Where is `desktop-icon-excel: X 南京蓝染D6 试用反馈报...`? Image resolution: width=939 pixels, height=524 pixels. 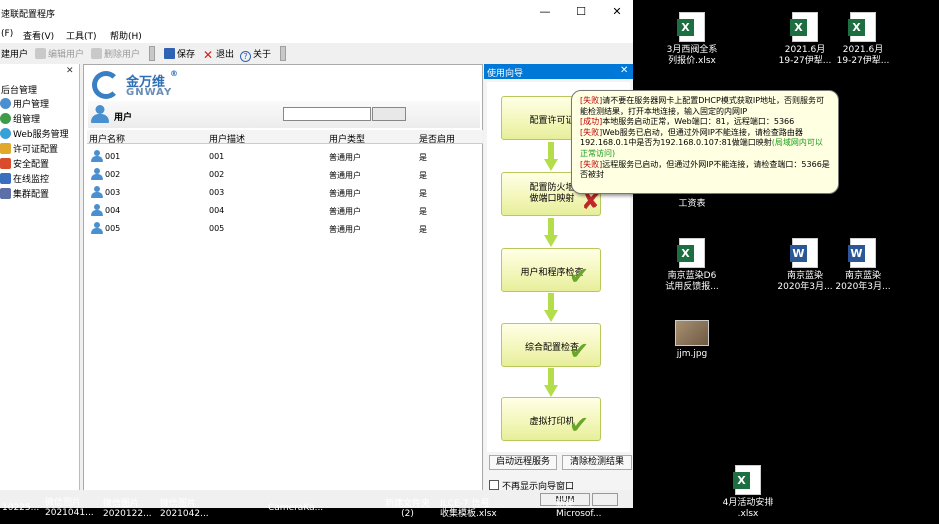
desktop-icon-excel: X 南京蓝染D6 试用反馈报... is located at coordinates (692, 265).